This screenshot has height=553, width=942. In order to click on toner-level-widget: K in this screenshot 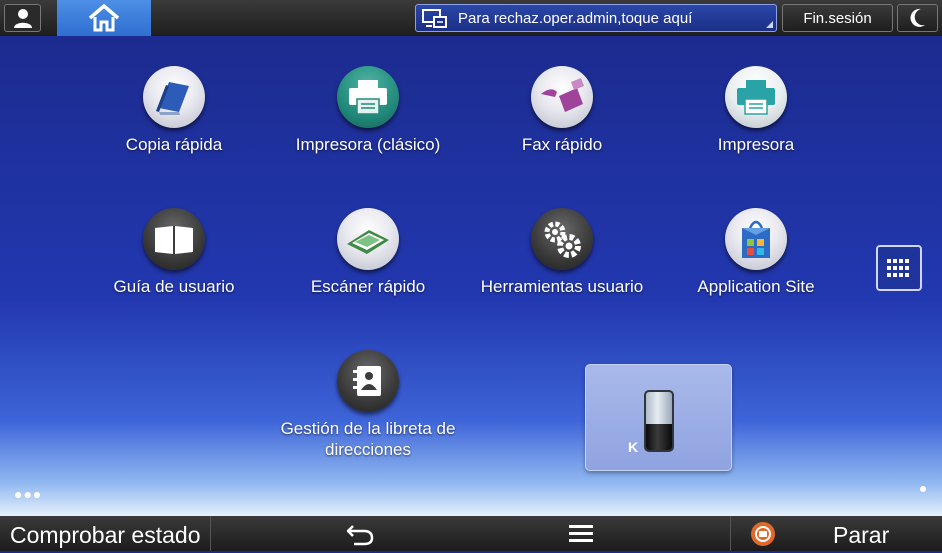, I will do `click(658, 417)`.